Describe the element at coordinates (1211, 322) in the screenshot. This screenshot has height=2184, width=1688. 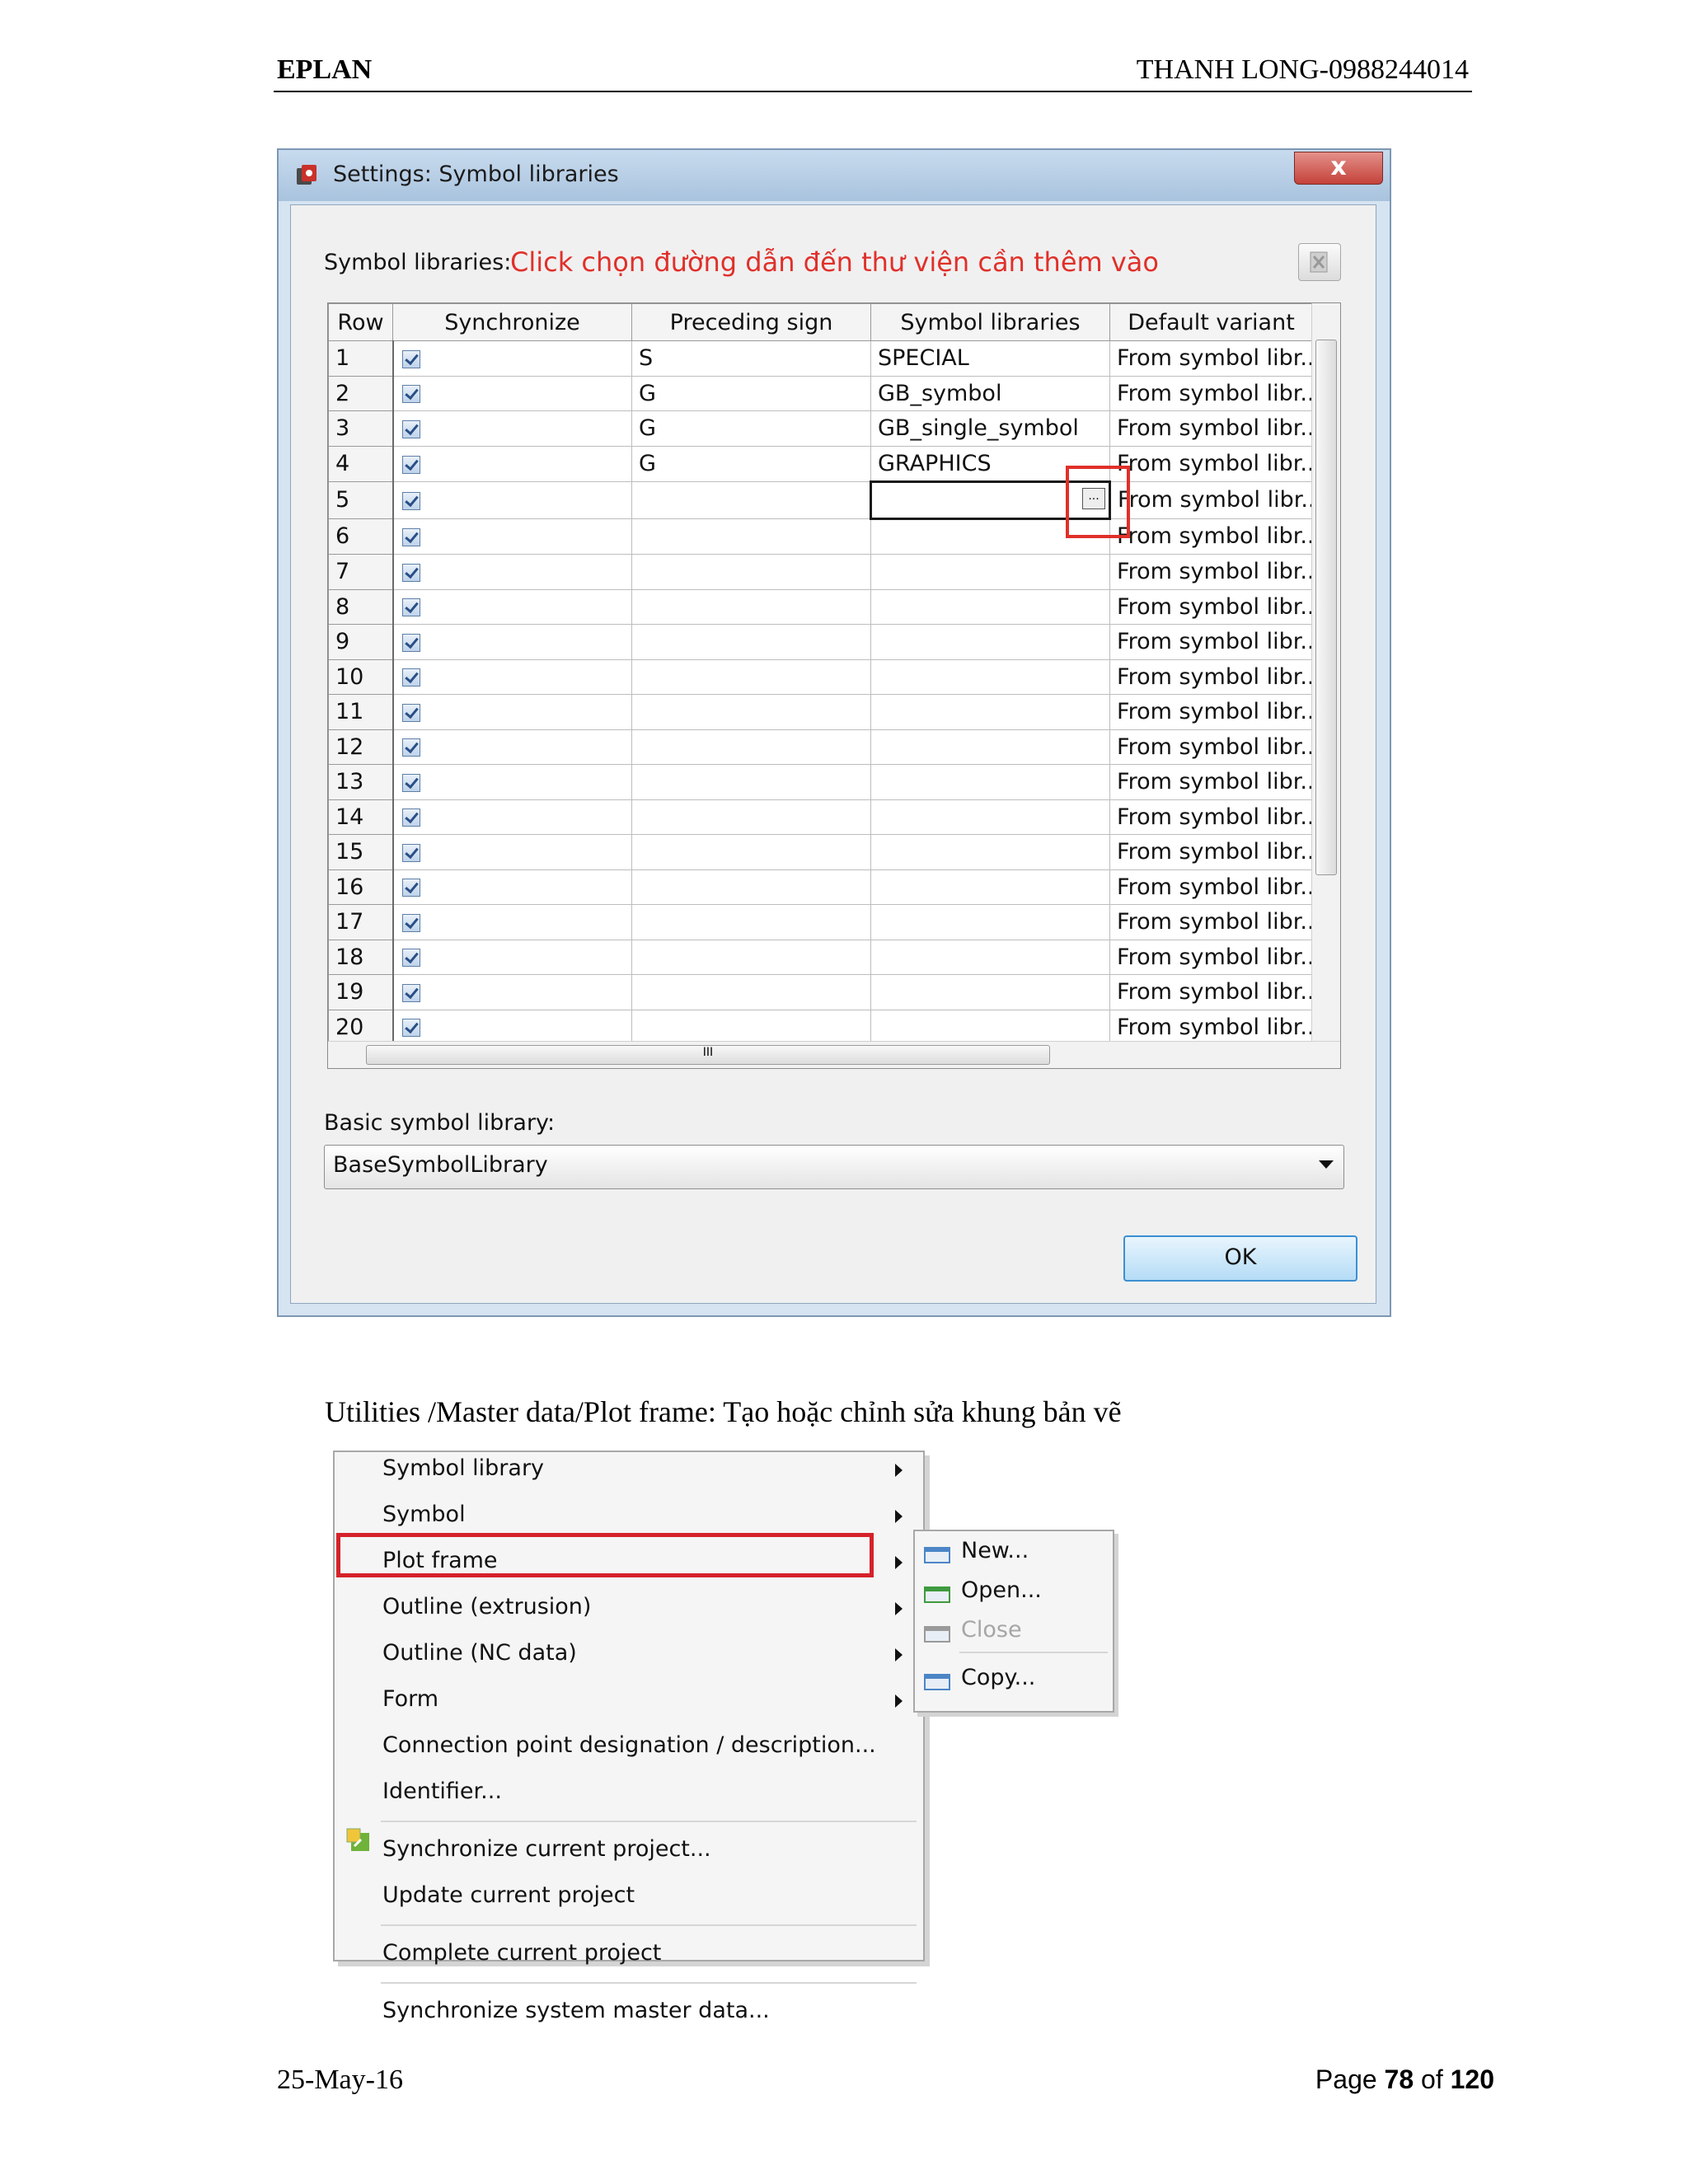
I see `column-header: Default variant` at that location.